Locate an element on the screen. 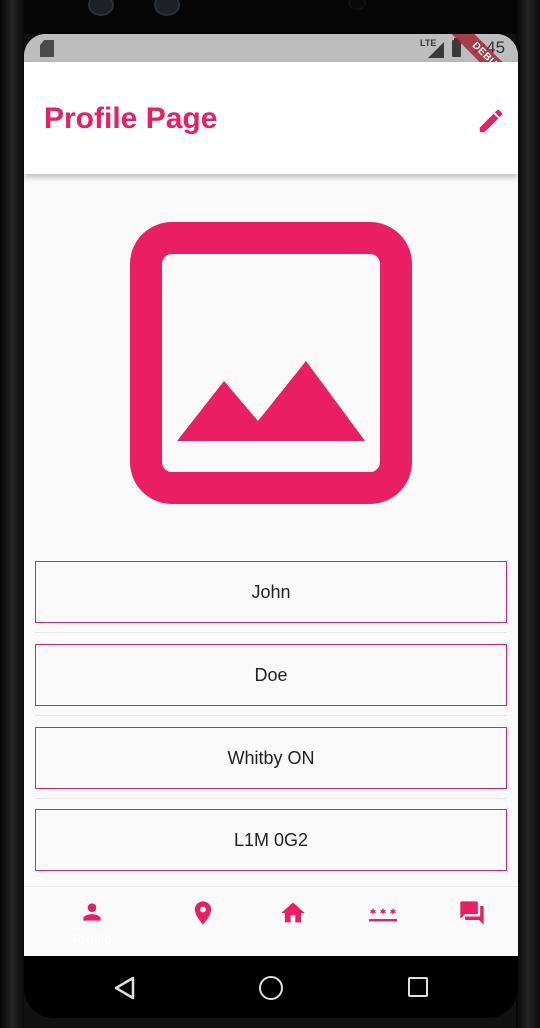 The image size is (540, 1028). back-icon is located at coordinates (125, 988).